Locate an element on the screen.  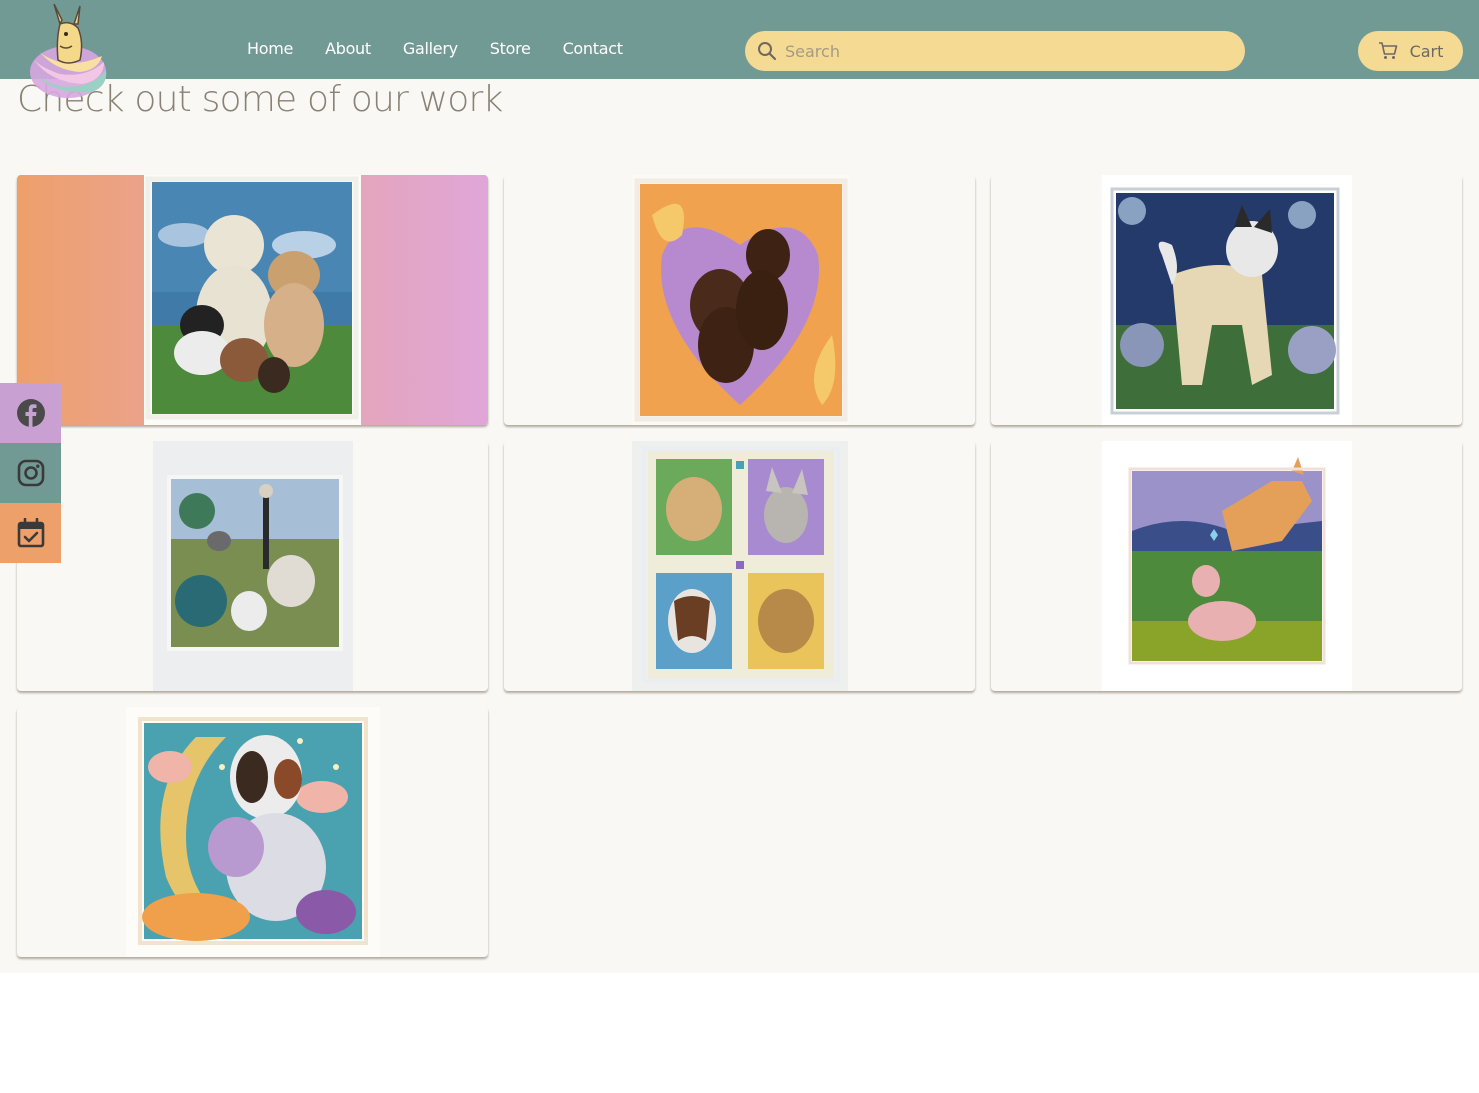
facebook-link is located at coordinates (30, 413).